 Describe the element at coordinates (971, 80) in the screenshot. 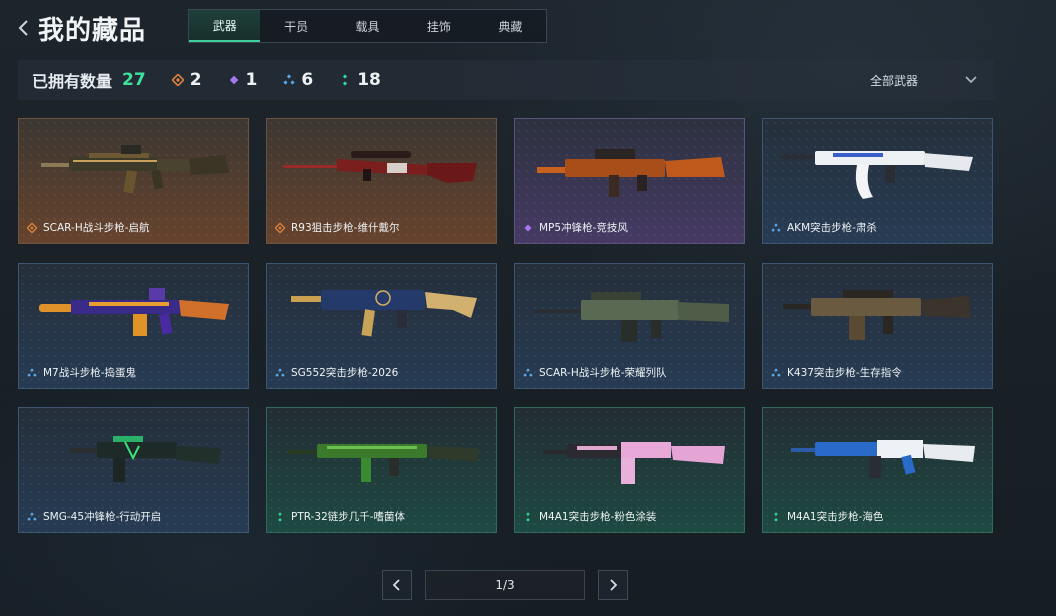

I see `chevron-down-icon` at that location.